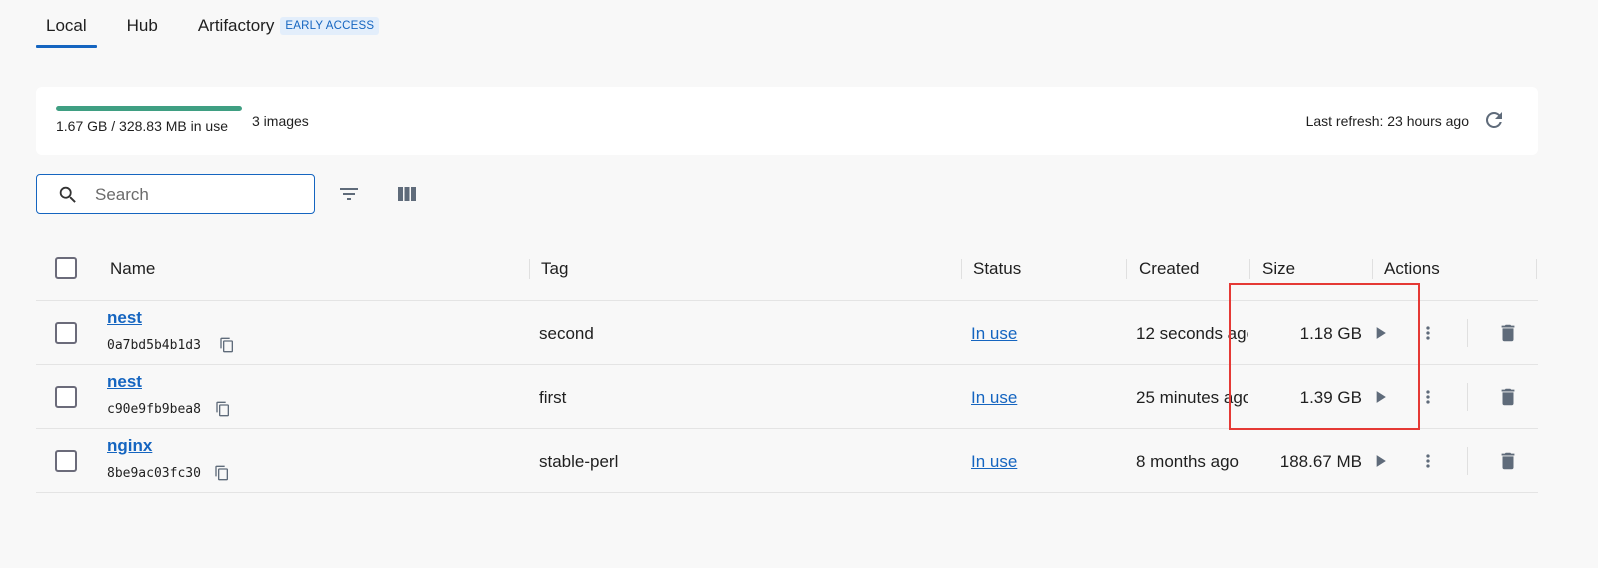 The image size is (1598, 568). I want to click on created-time: 8 months ago, so click(1188, 461).